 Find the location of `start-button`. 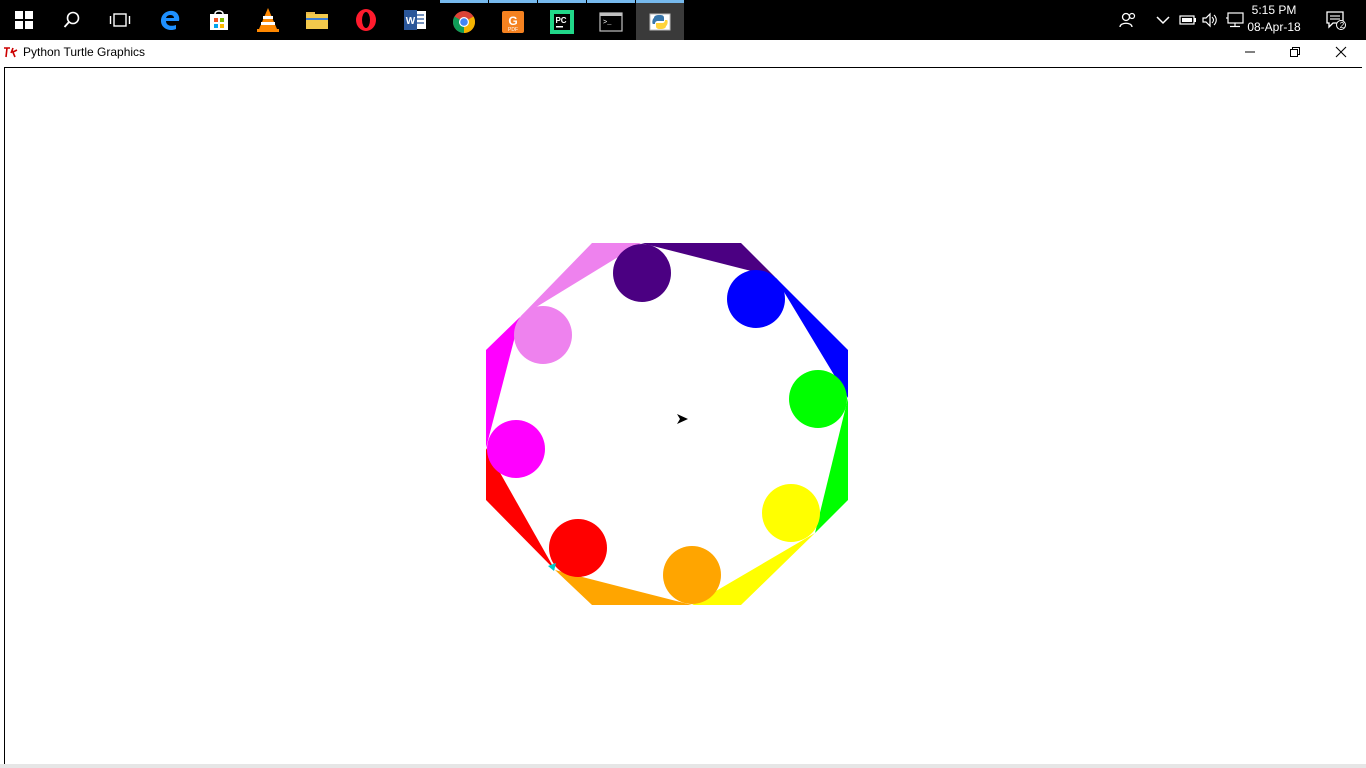

start-button is located at coordinates (24, 20).